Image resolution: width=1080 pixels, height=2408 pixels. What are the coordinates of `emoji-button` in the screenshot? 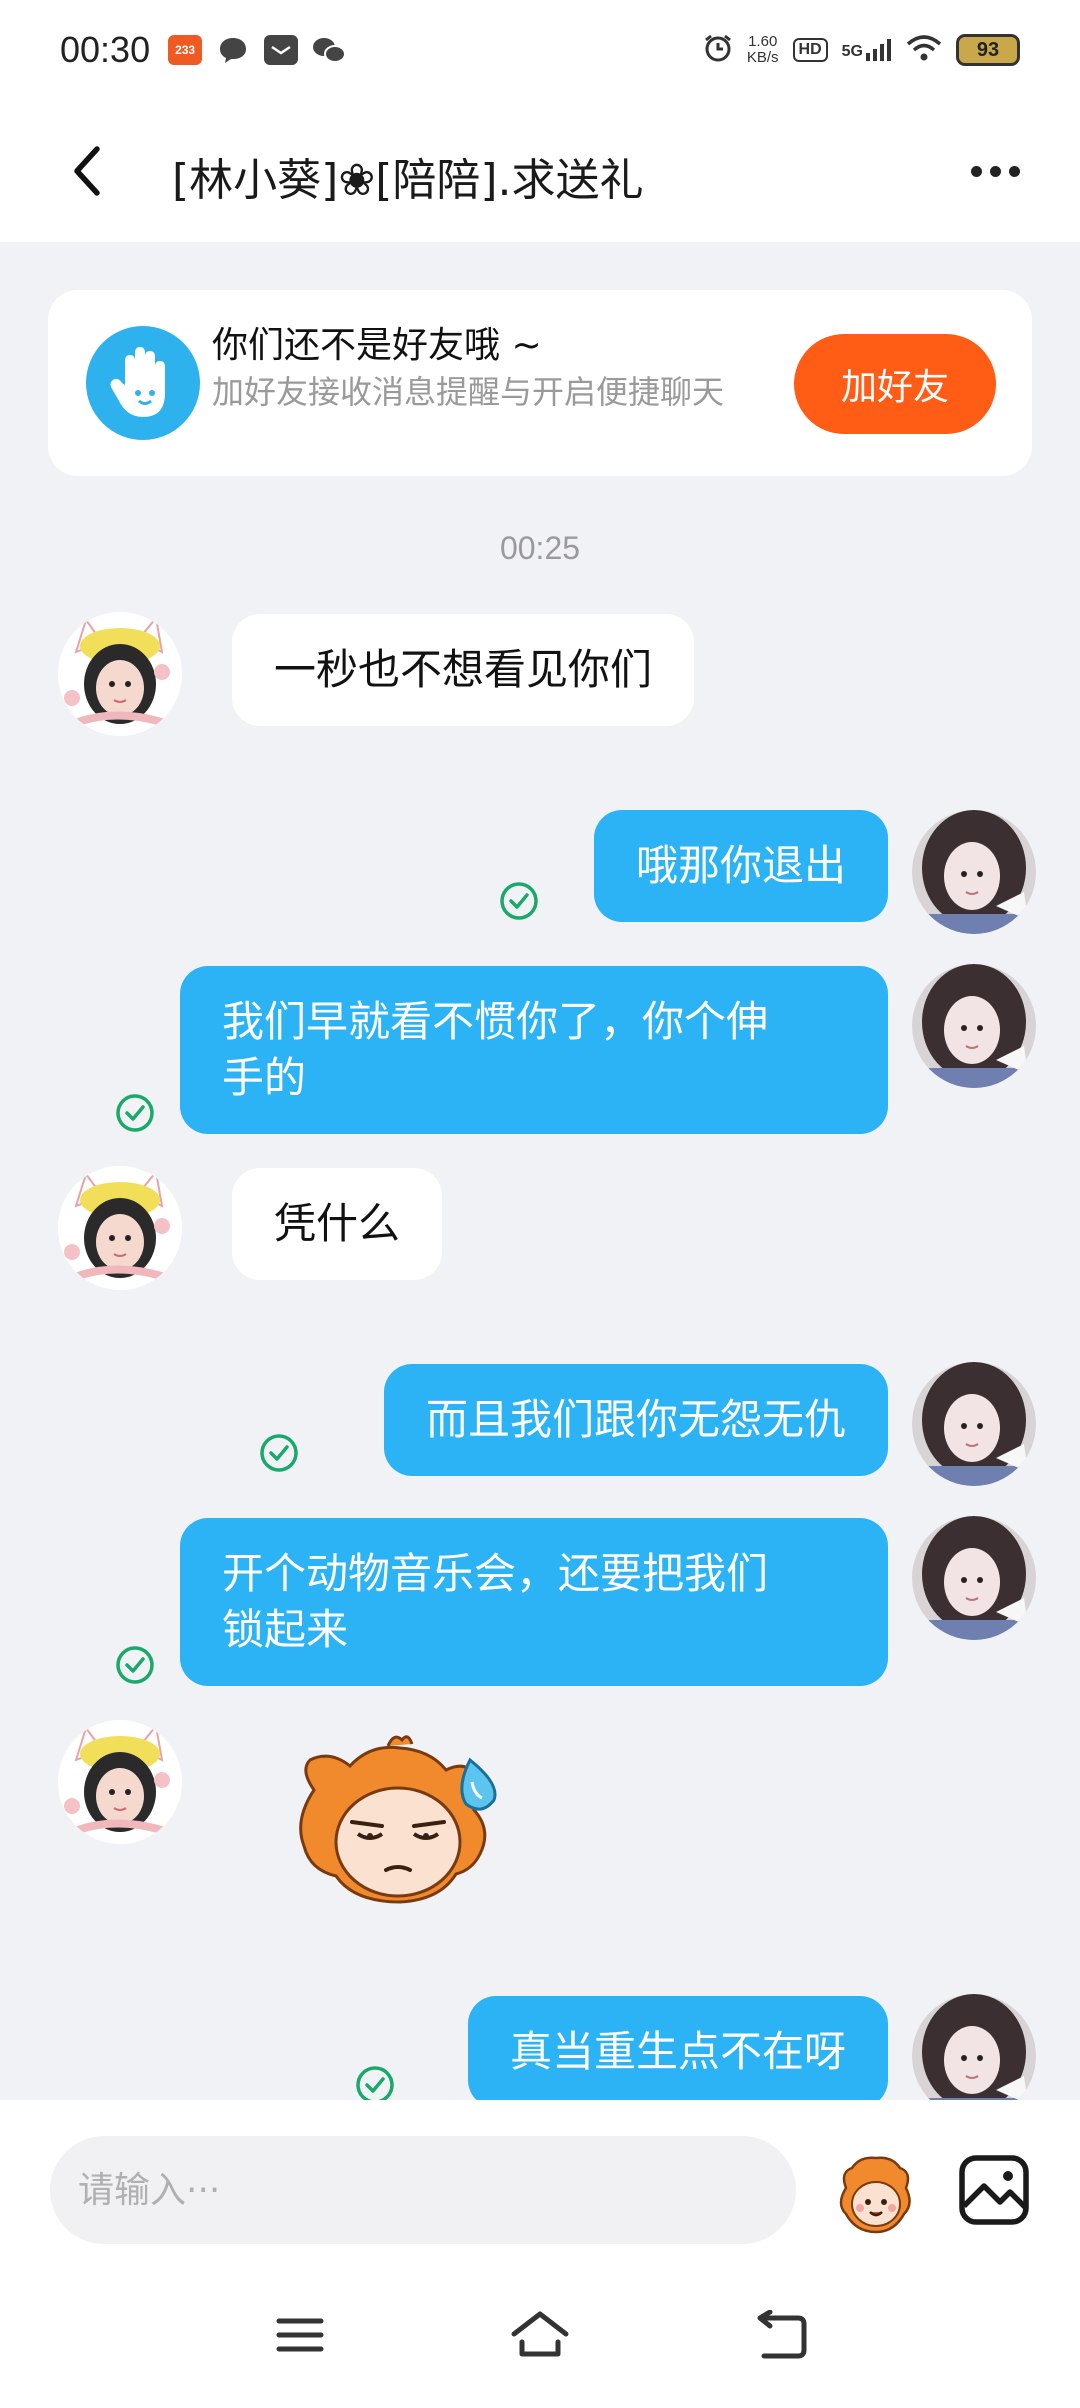 It's located at (875, 2193).